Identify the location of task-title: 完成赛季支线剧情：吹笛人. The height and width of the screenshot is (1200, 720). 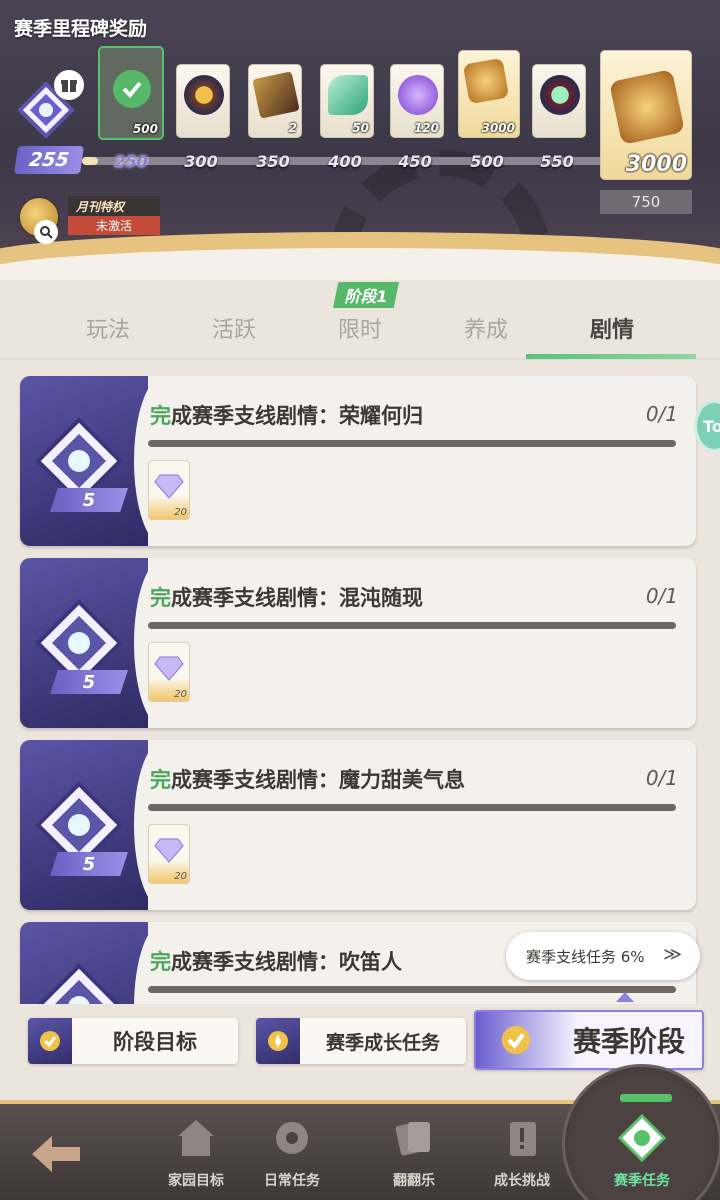
(276, 961).